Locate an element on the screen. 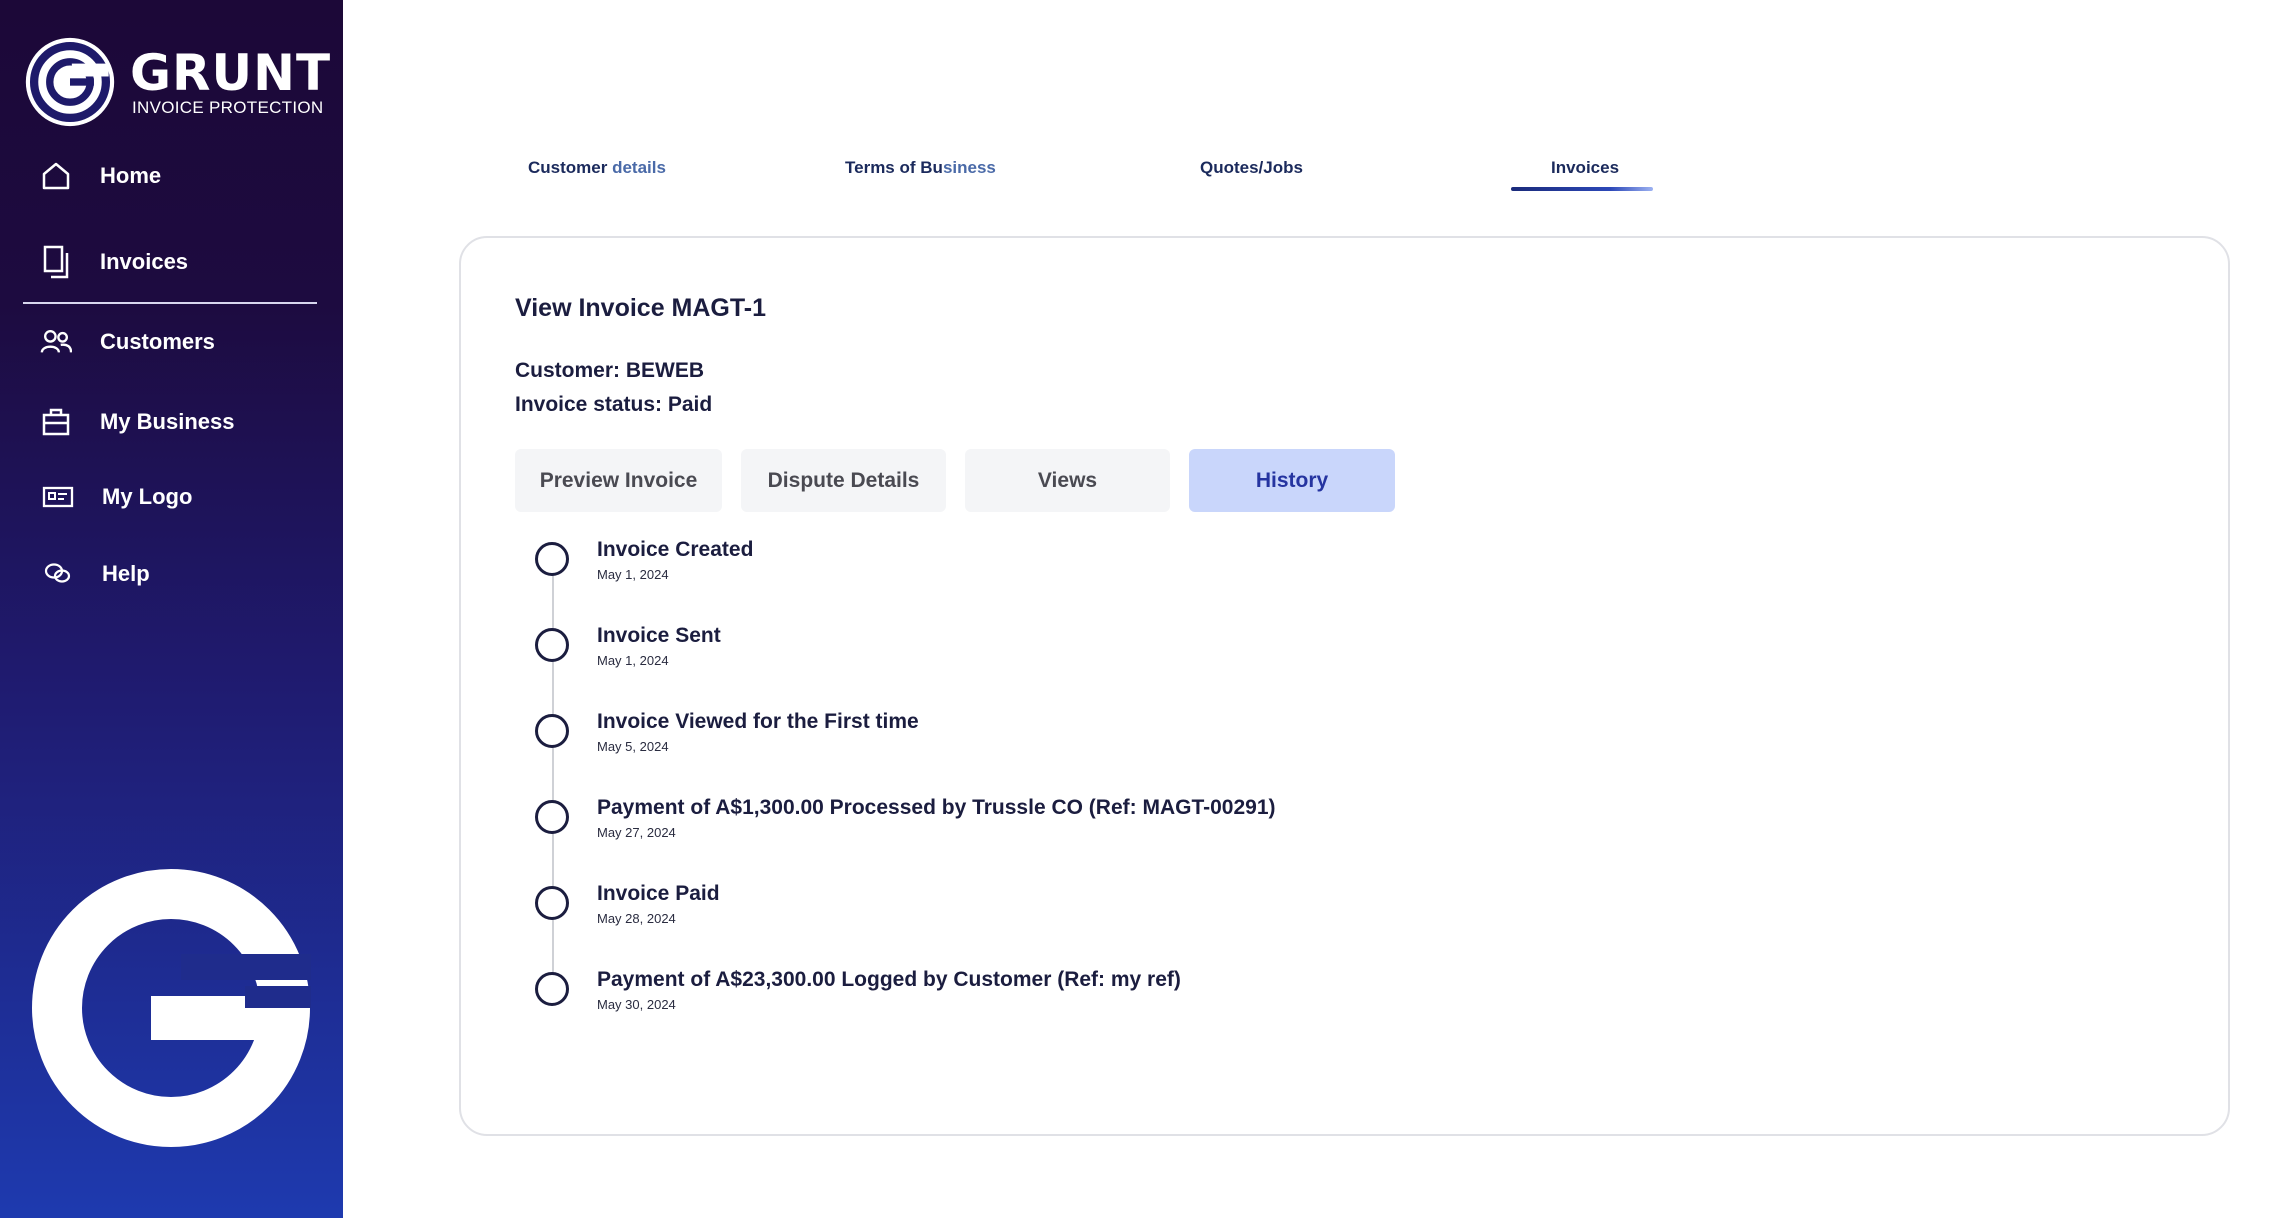  sidebar-item-customers: Customers is located at coordinates (127, 342).